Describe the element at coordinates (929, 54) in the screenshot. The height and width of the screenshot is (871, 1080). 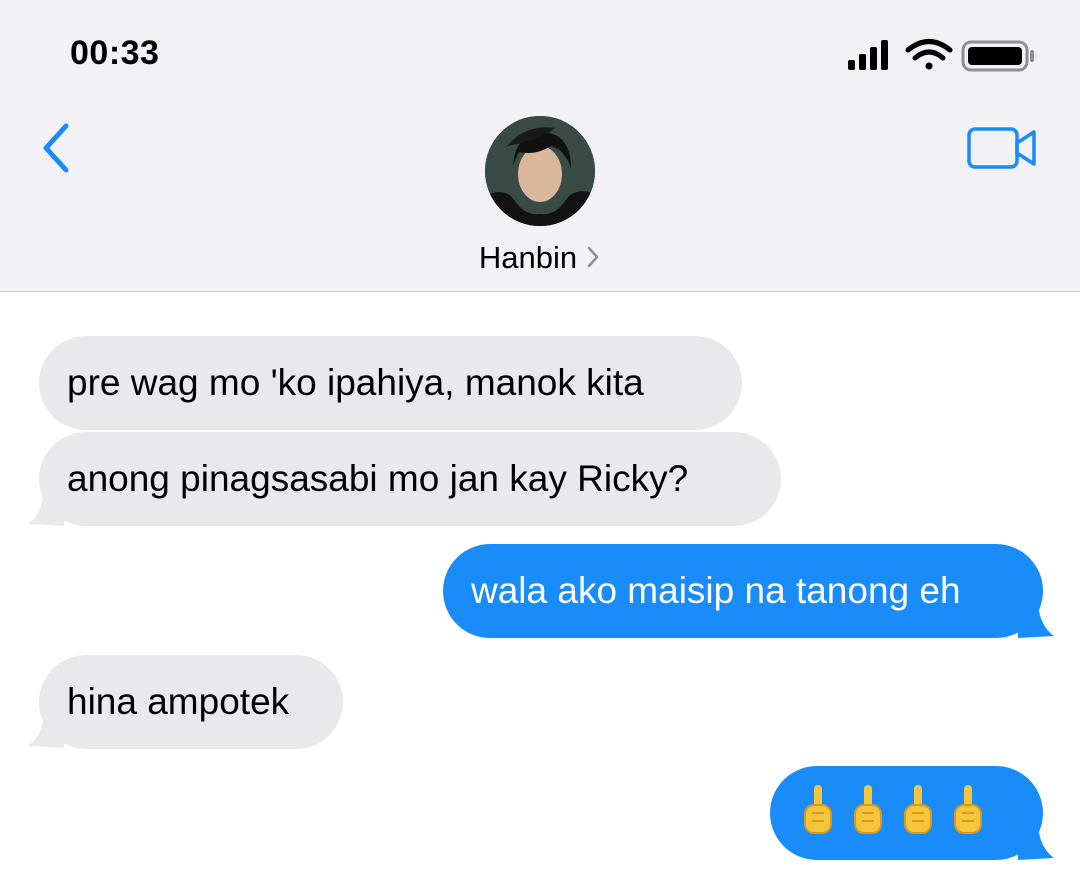
I see `wifi-icon` at that location.